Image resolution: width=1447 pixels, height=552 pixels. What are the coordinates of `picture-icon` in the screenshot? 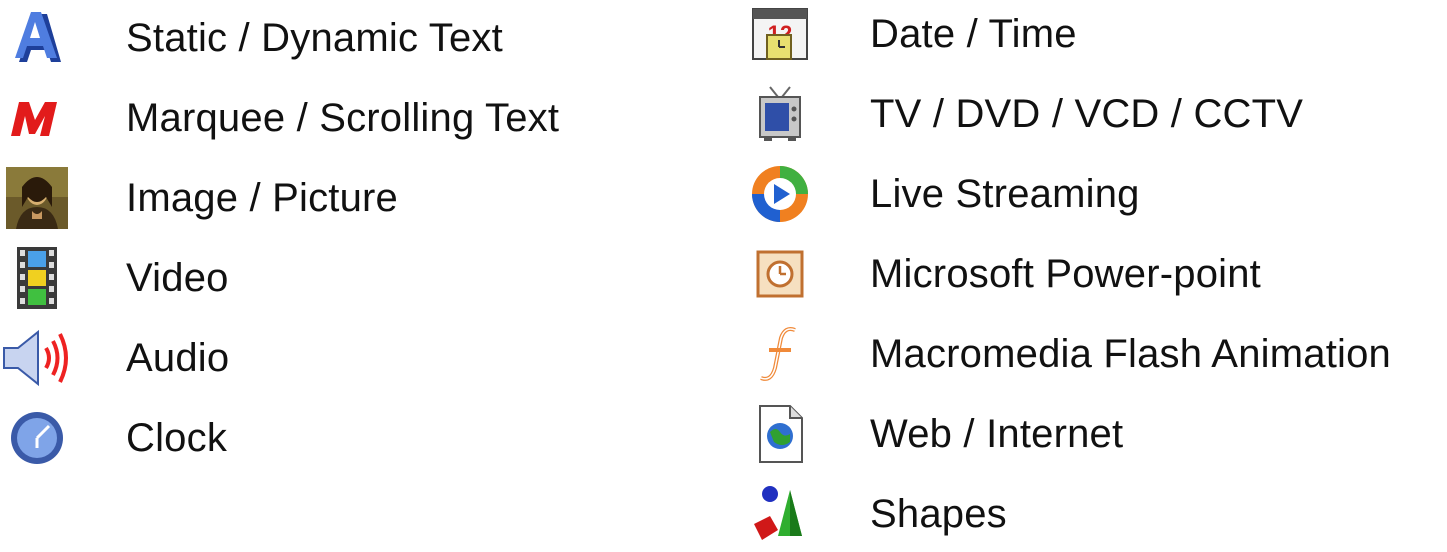 It's located at (37, 198).